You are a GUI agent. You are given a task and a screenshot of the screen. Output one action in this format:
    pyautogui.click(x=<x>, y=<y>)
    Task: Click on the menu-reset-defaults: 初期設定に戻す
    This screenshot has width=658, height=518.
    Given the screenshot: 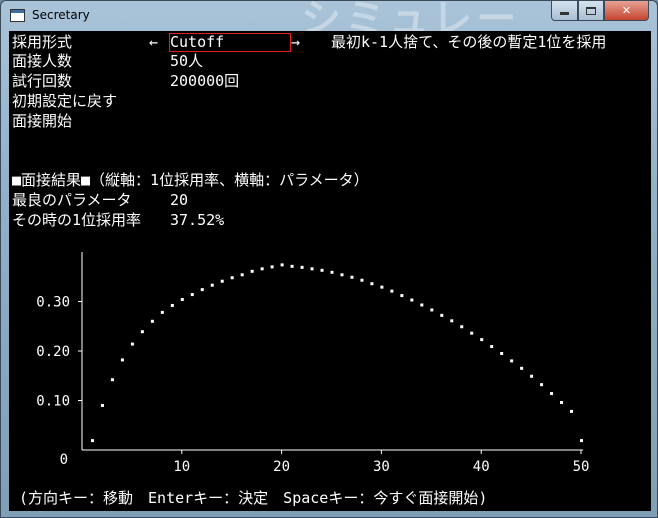 What is the action you would take?
    pyautogui.click(x=64, y=101)
    